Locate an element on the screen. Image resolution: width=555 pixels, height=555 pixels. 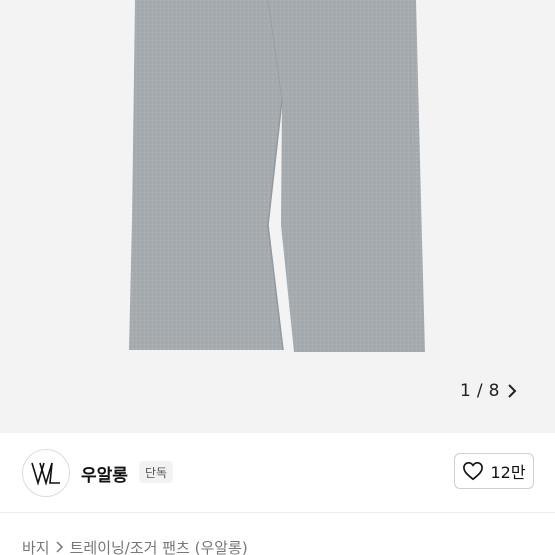
like-count: 12만 is located at coordinates (508, 472).